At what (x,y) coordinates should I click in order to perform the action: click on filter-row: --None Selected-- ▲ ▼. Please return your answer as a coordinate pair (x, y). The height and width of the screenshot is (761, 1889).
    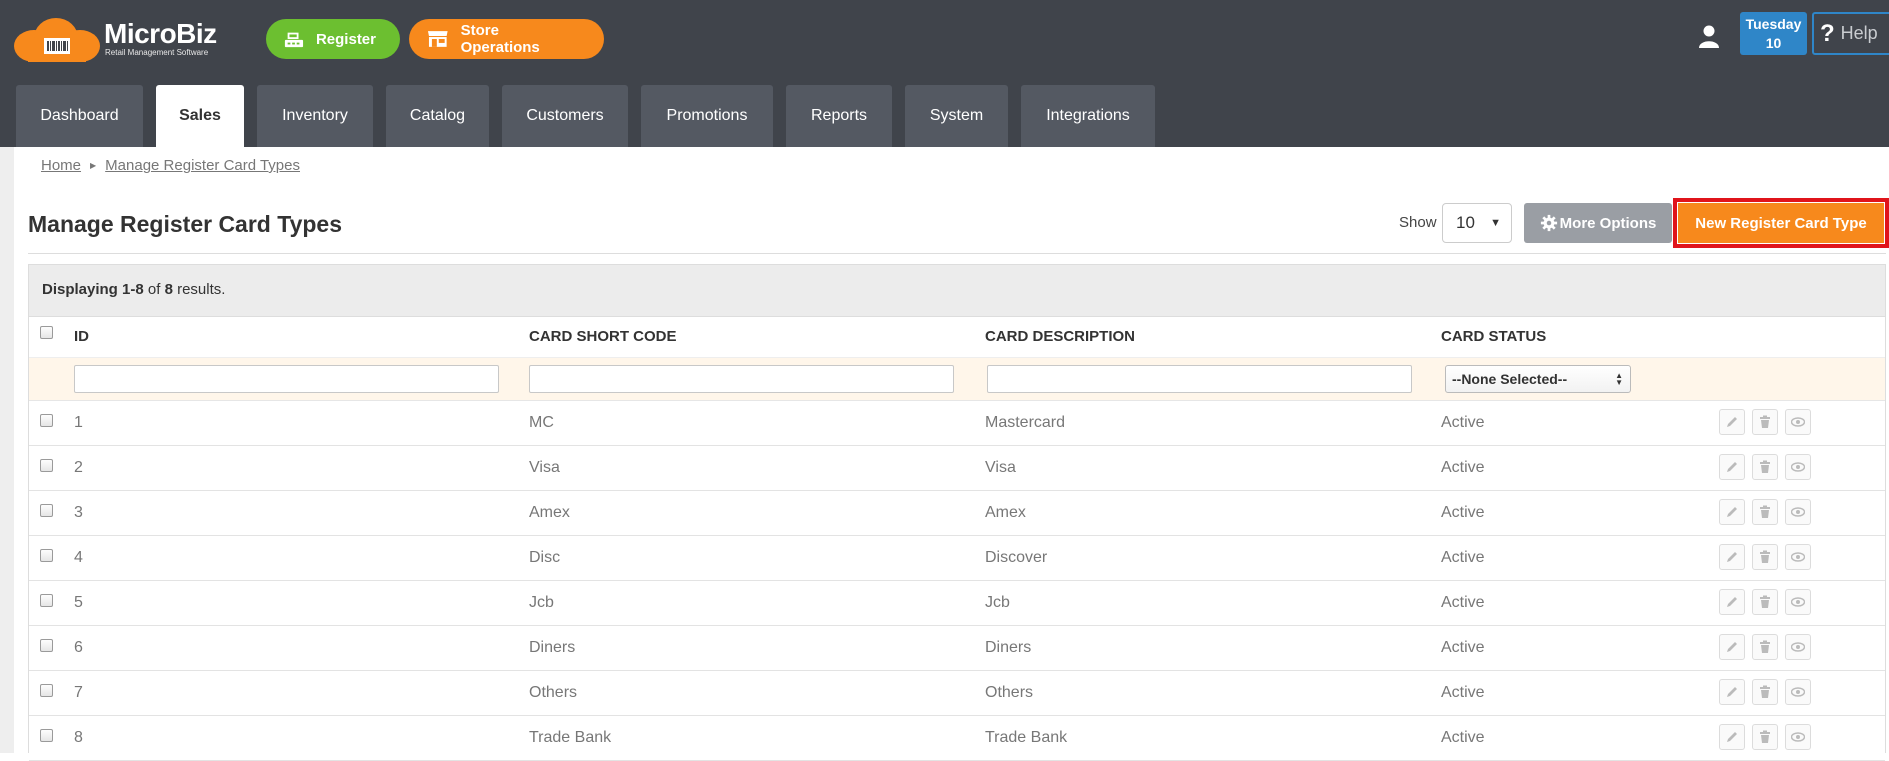
    Looking at the image, I should click on (957, 379).